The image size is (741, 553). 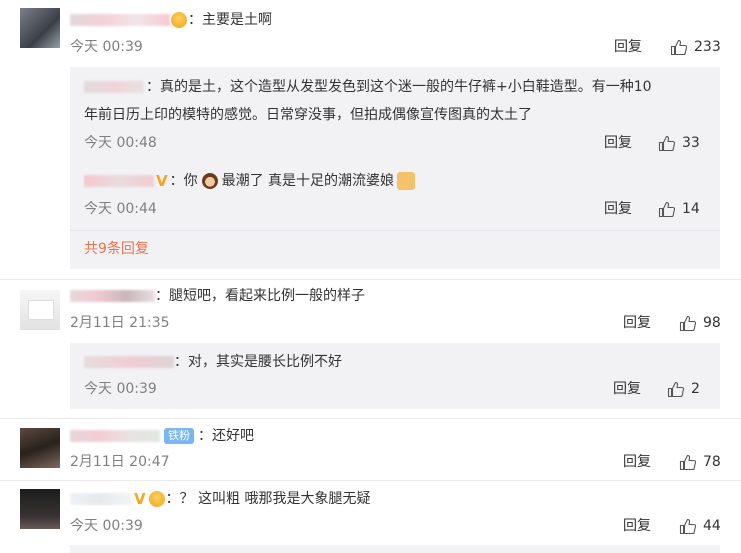 I want to click on like-count: 98, so click(x=712, y=323).